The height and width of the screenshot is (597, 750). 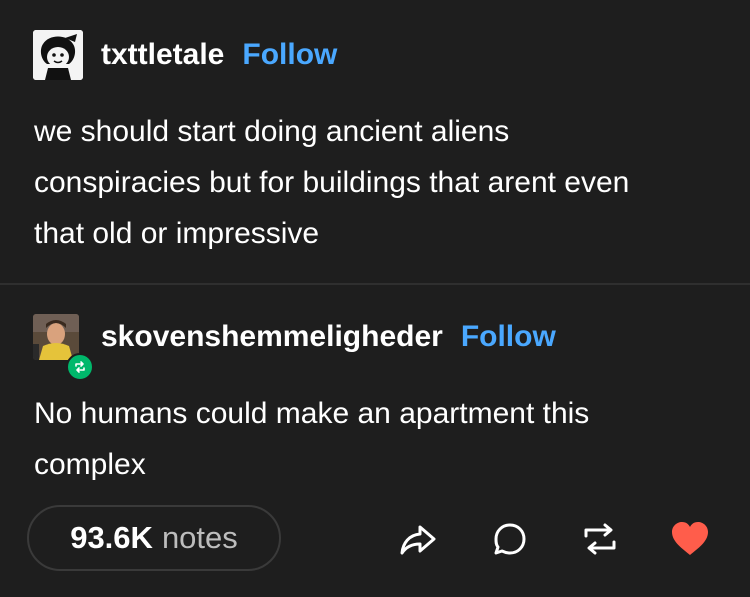 I want to click on reblog-badge, so click(x=80, y=367).